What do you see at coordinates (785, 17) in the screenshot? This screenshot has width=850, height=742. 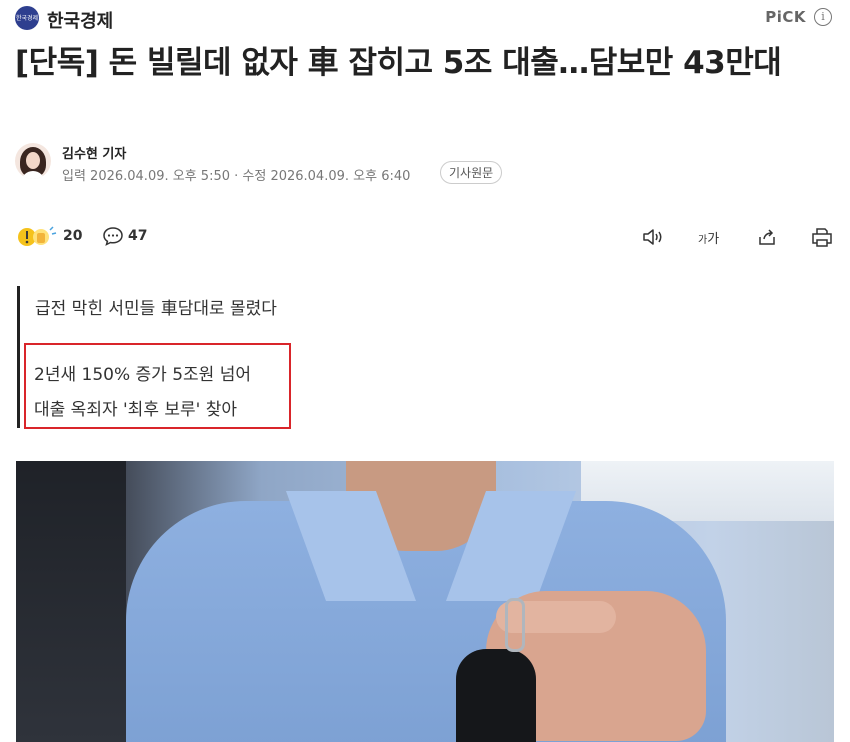 I see `pick-badge: PiCK` at bounding box center [785, 17].